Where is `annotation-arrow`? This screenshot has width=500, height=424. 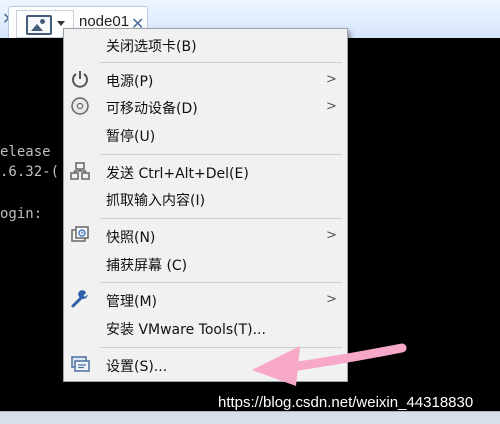
annotation-arrow is located at coordinates (329, 364).